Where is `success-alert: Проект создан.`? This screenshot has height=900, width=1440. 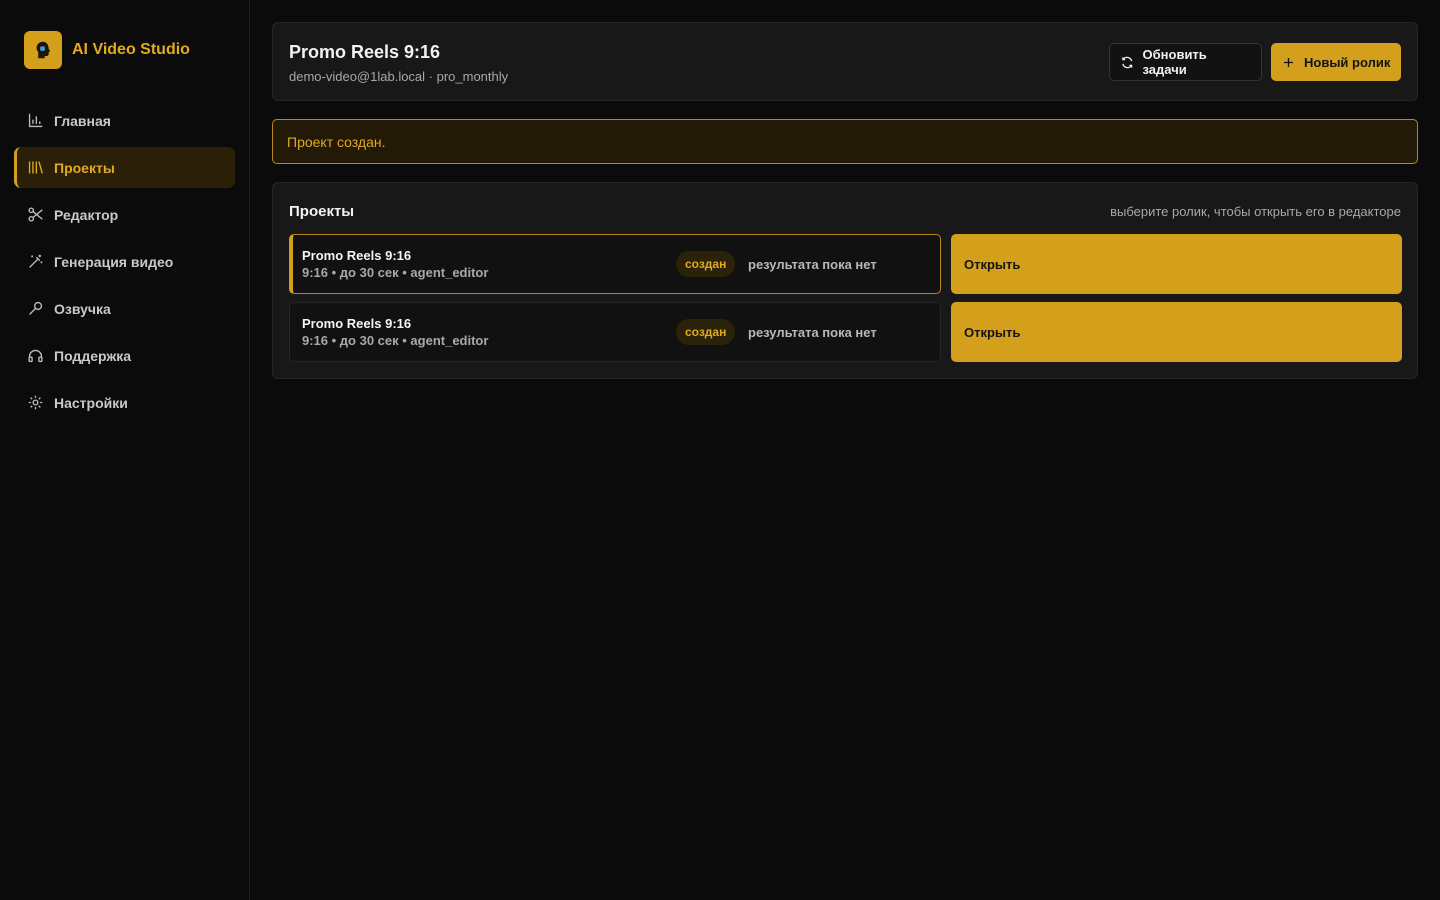
success-alert: Проект создан. is located at coordinates (845, 141).